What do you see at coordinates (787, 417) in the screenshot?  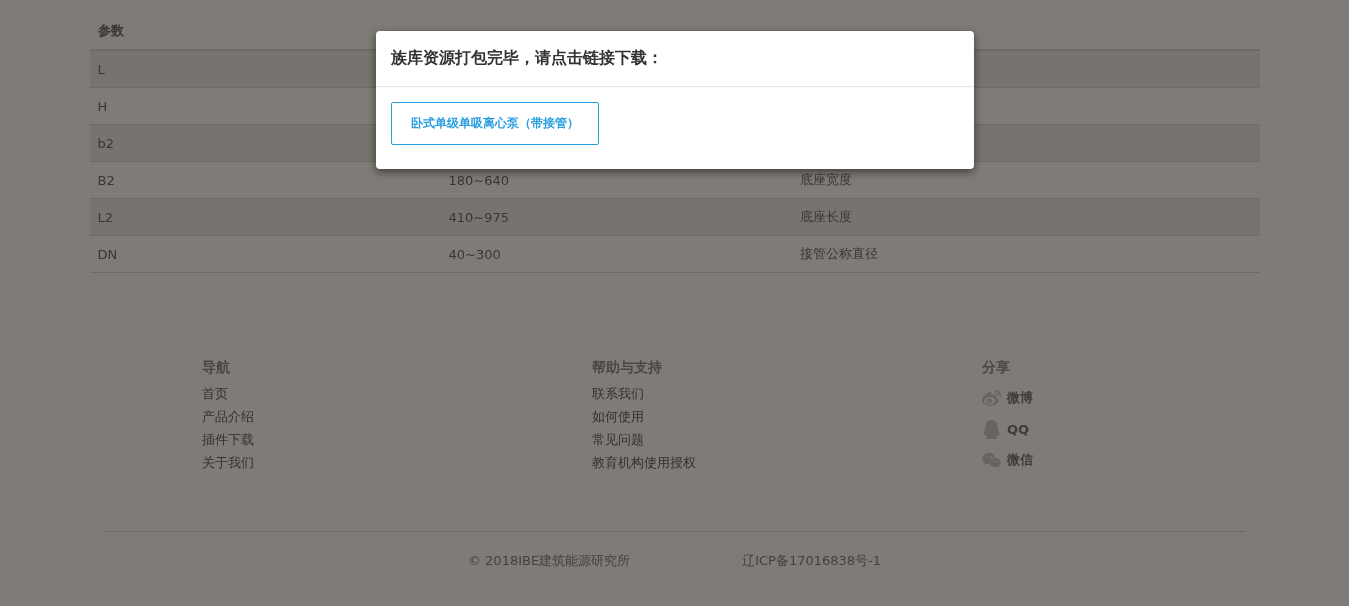 I see `footer-link: 如何使用` at bounding box center [787, 417].